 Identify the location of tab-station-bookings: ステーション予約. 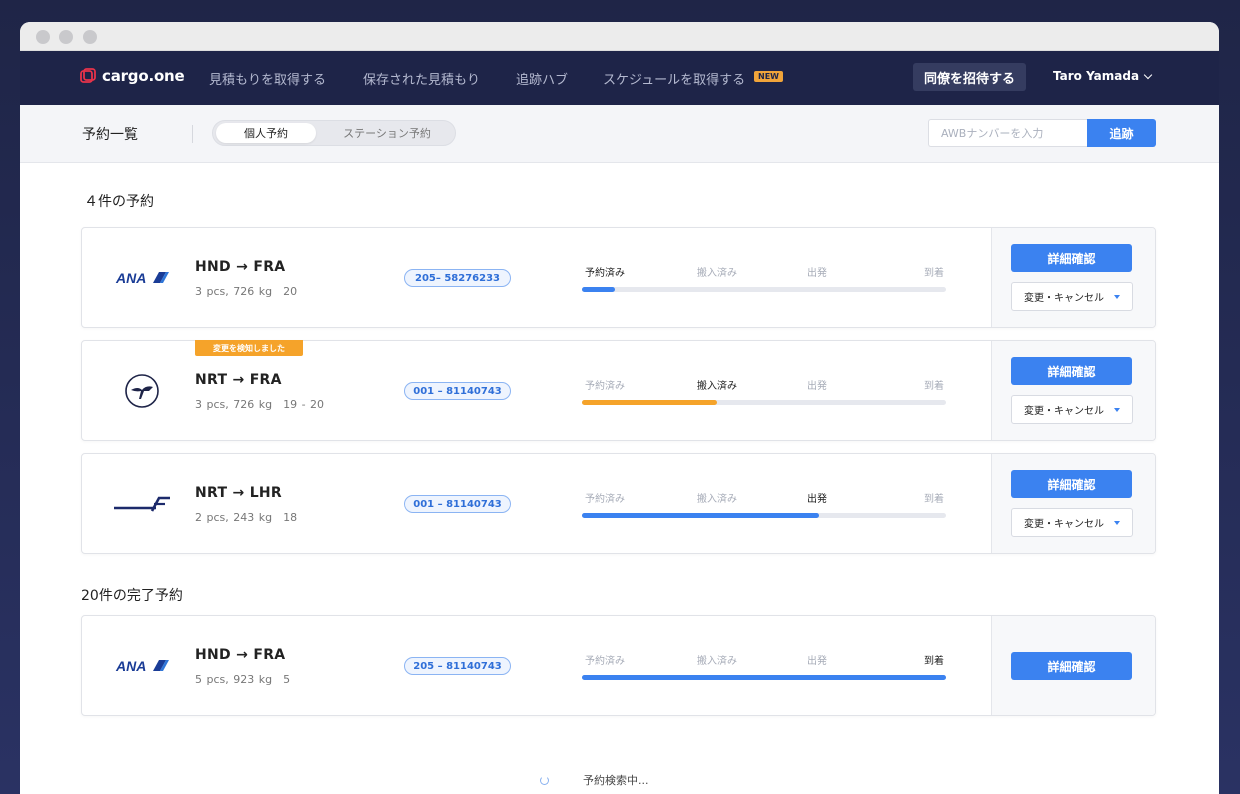
(387, 133).